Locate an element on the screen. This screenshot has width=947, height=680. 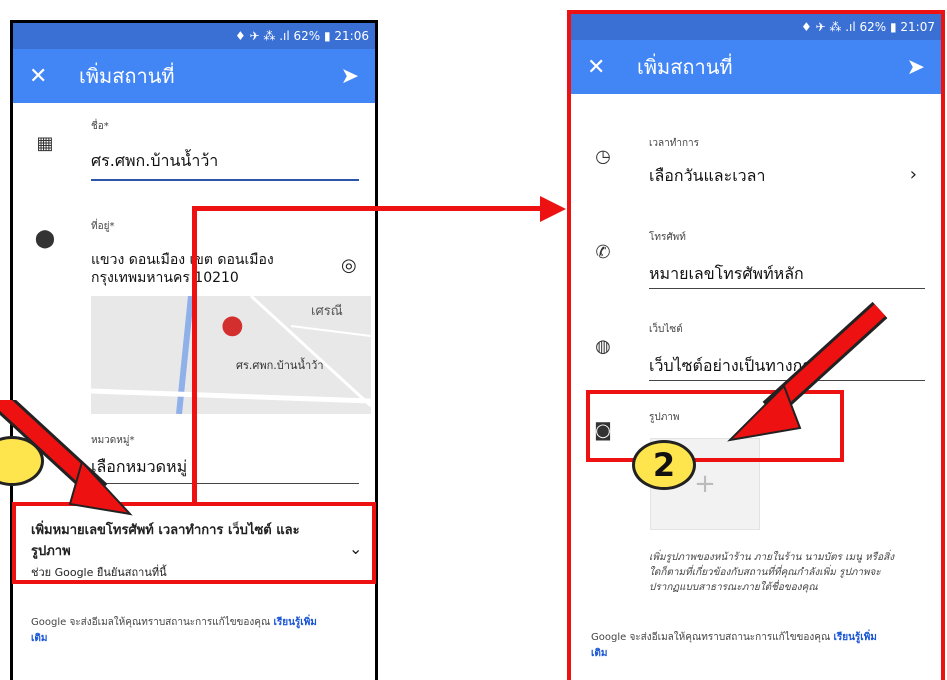
map-pin-label: ศร.ศพก.บ้านน้ำว้า is located at coordinates (280, 365).